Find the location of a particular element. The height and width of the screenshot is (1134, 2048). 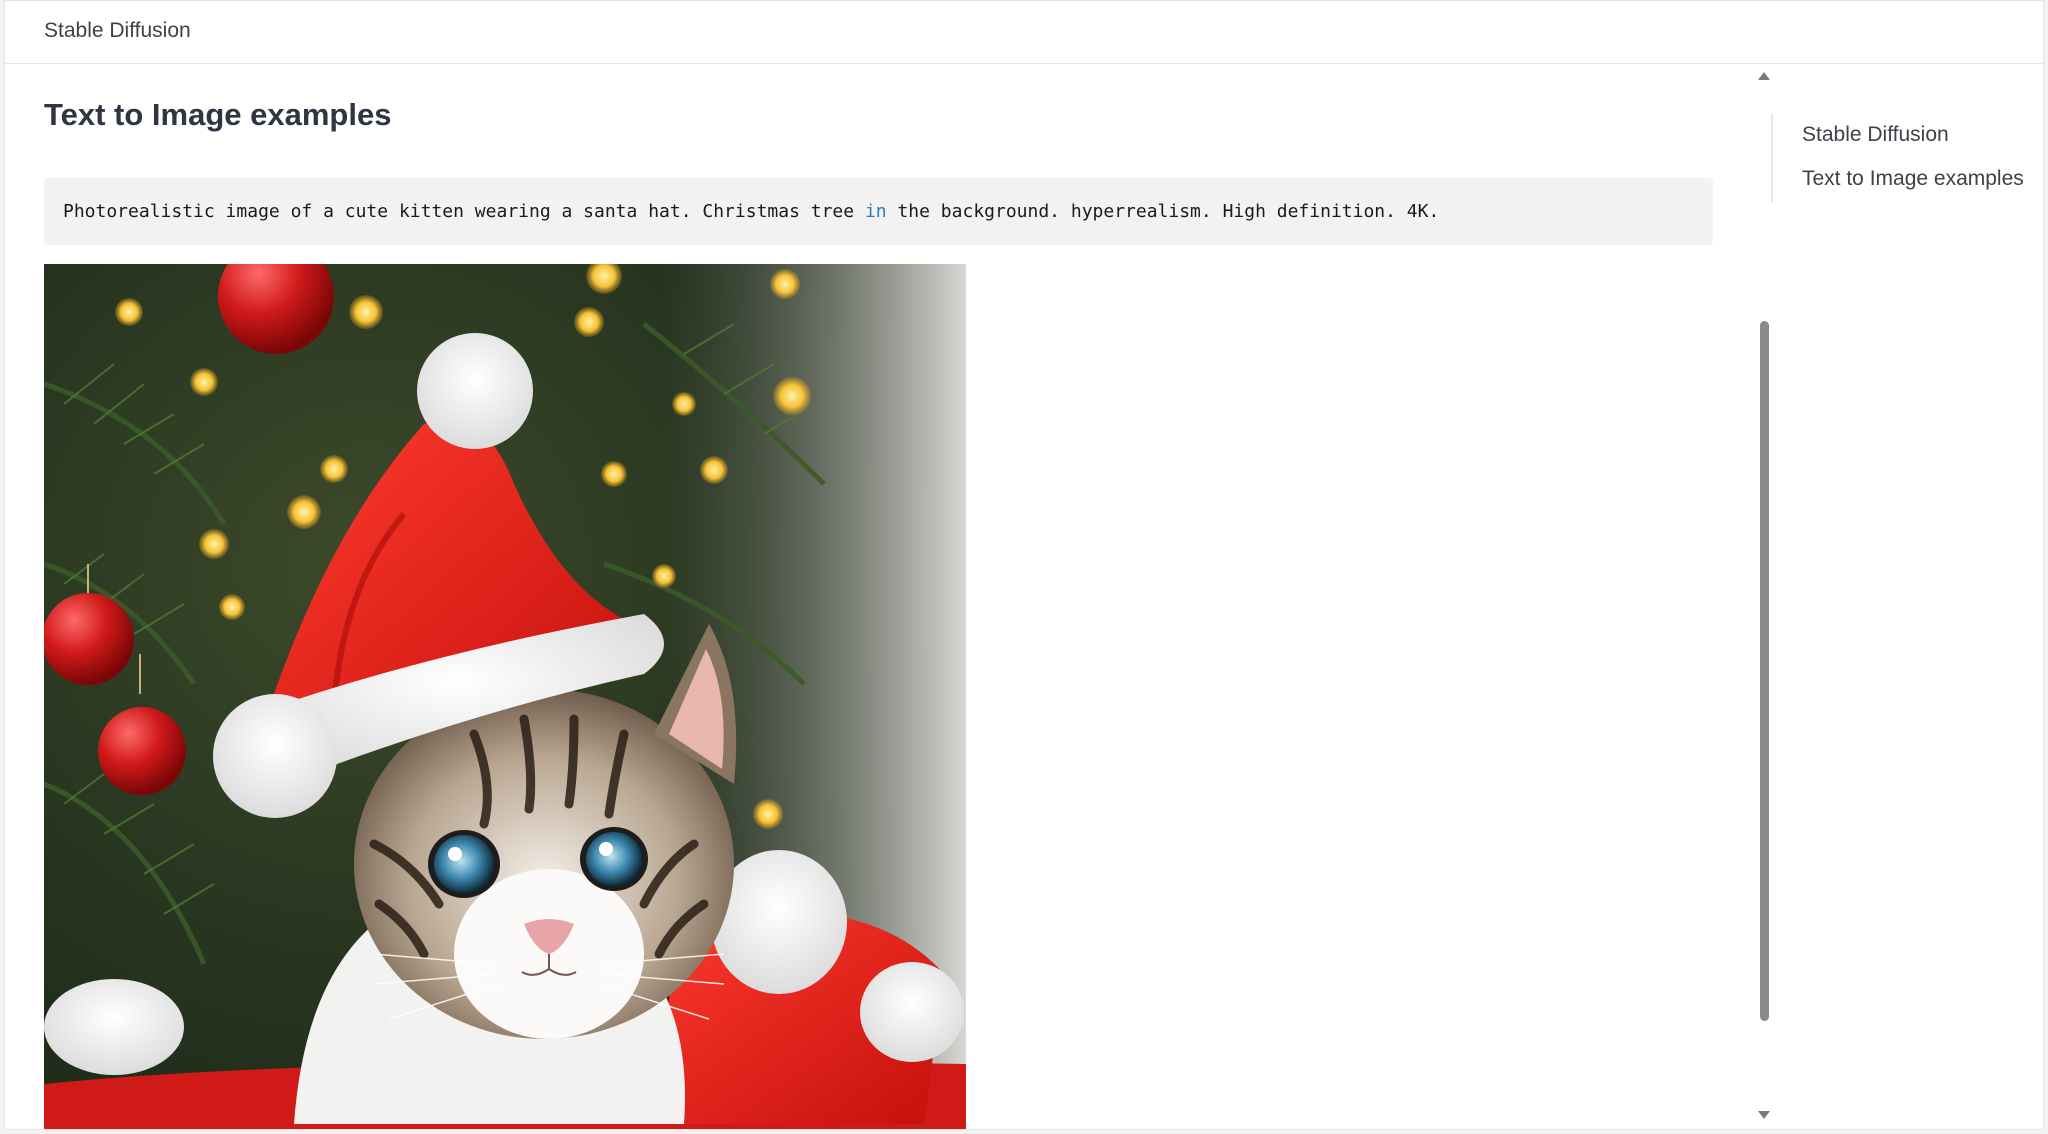

page-title: Text to Image examples is located at coordinates (218, 114).